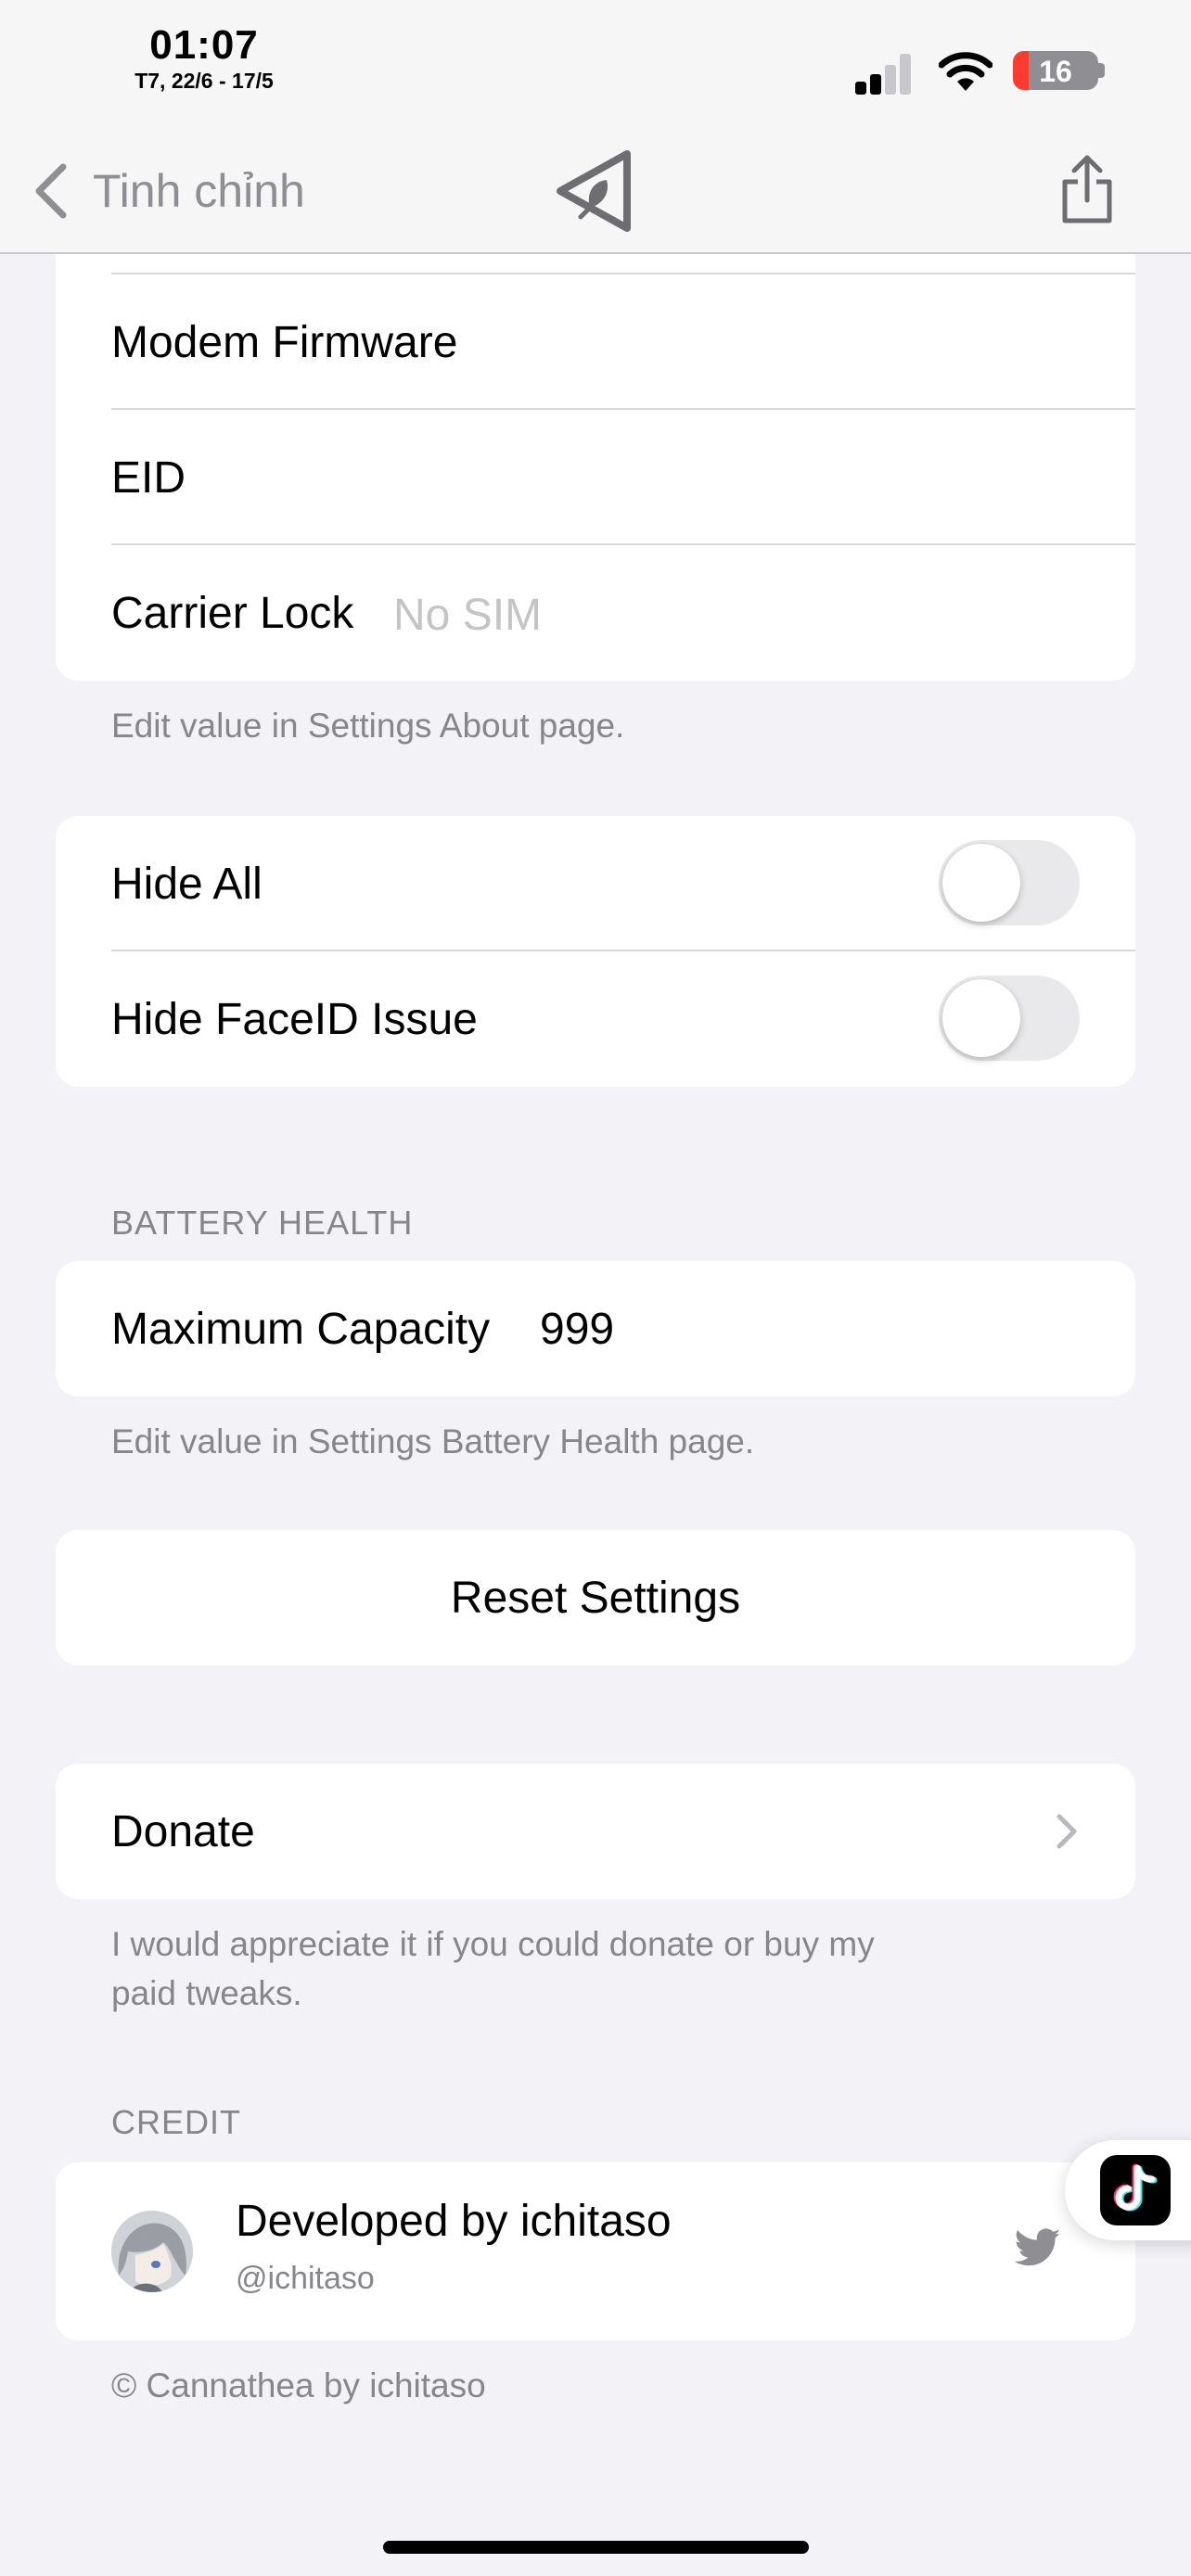 This screenshot has width=1191, height=2576. I want to click on tiktok-icon, so click(1136, 2190).